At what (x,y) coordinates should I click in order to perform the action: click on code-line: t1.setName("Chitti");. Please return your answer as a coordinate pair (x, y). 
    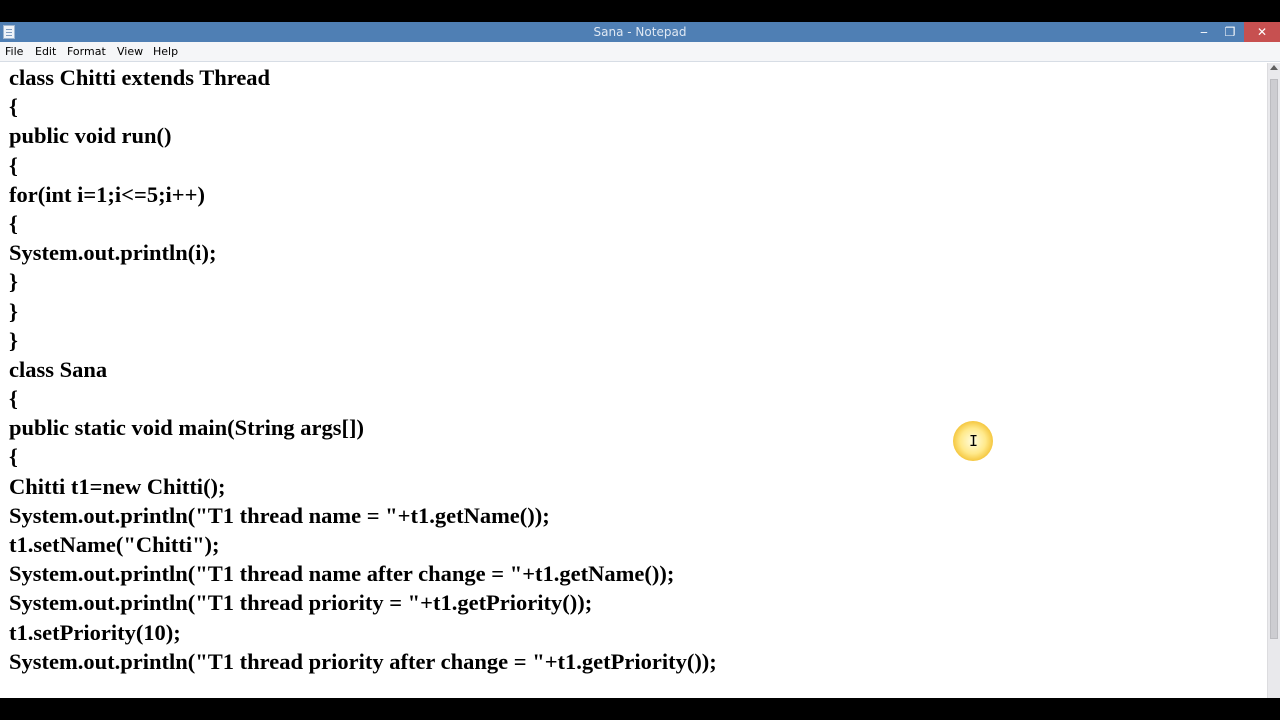
    Looking at the image, I should click on (363, 544).